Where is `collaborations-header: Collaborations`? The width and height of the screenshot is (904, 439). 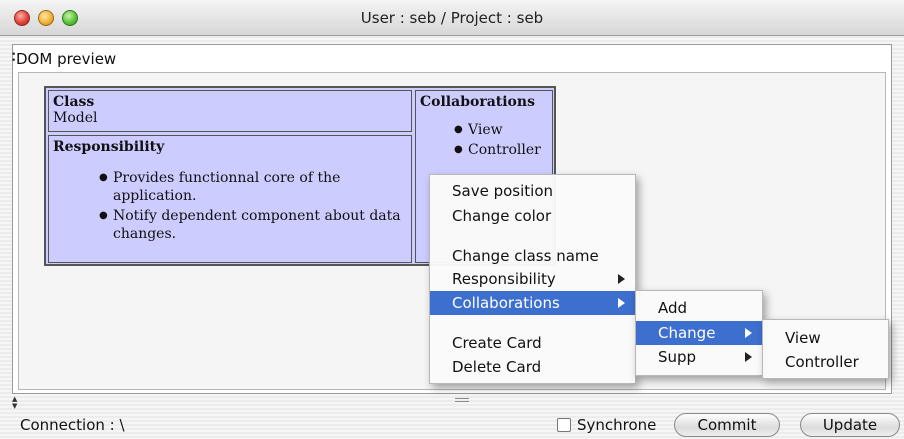 collaborations-header: Collaborations is located at coordinates (477, 102).